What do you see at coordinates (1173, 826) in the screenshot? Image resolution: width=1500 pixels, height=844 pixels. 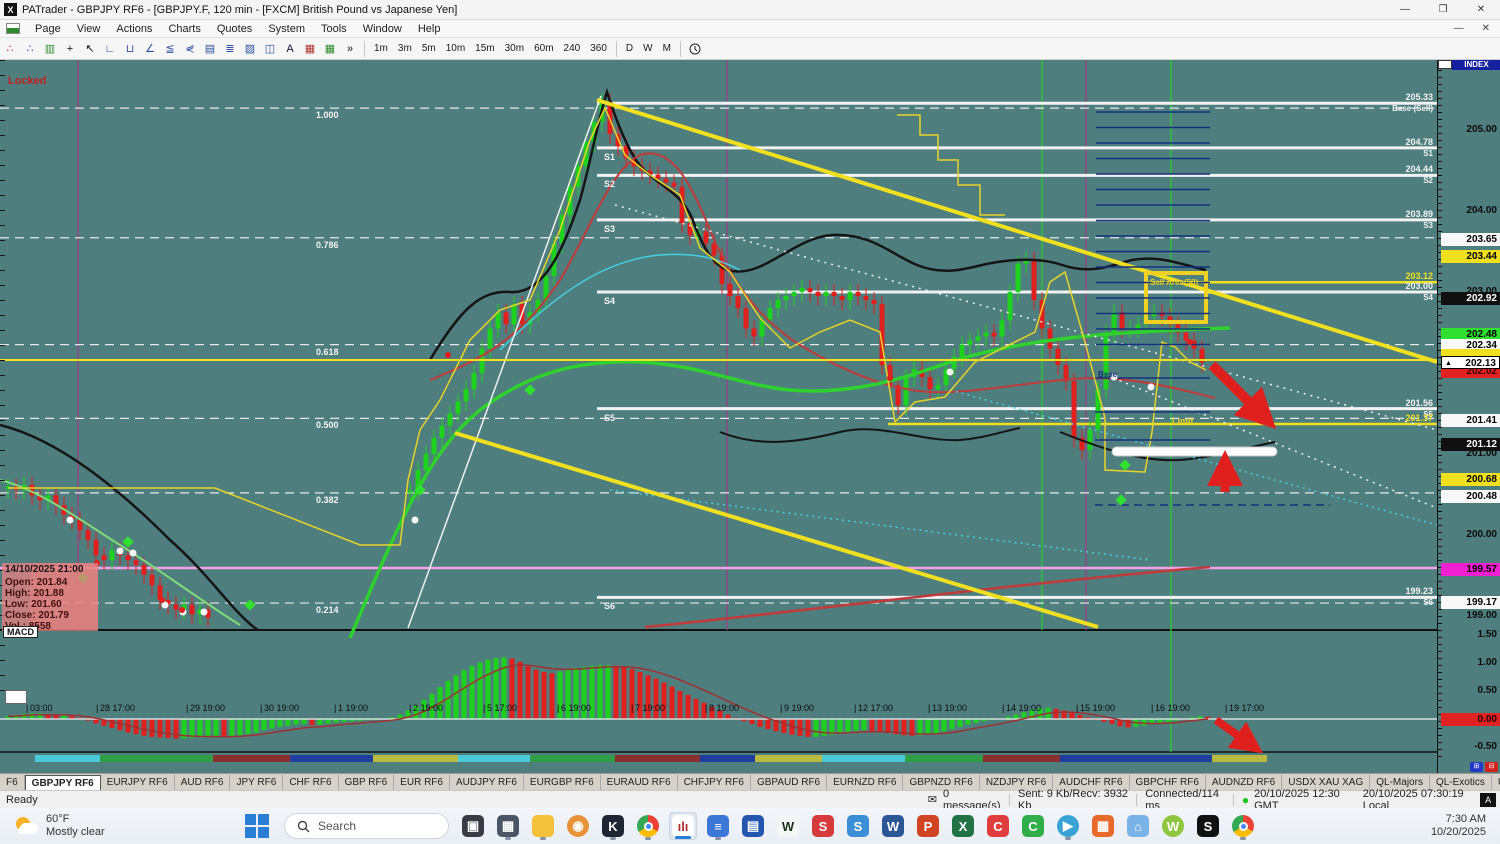 I see `app-w-green-icon: W` at bounding box center [1173, 826].